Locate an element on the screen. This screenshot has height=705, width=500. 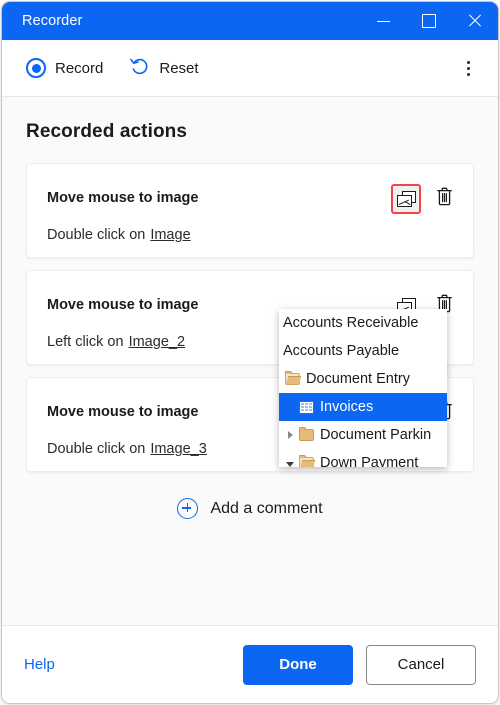
record-button: Record is located at coordinates (64, 68).